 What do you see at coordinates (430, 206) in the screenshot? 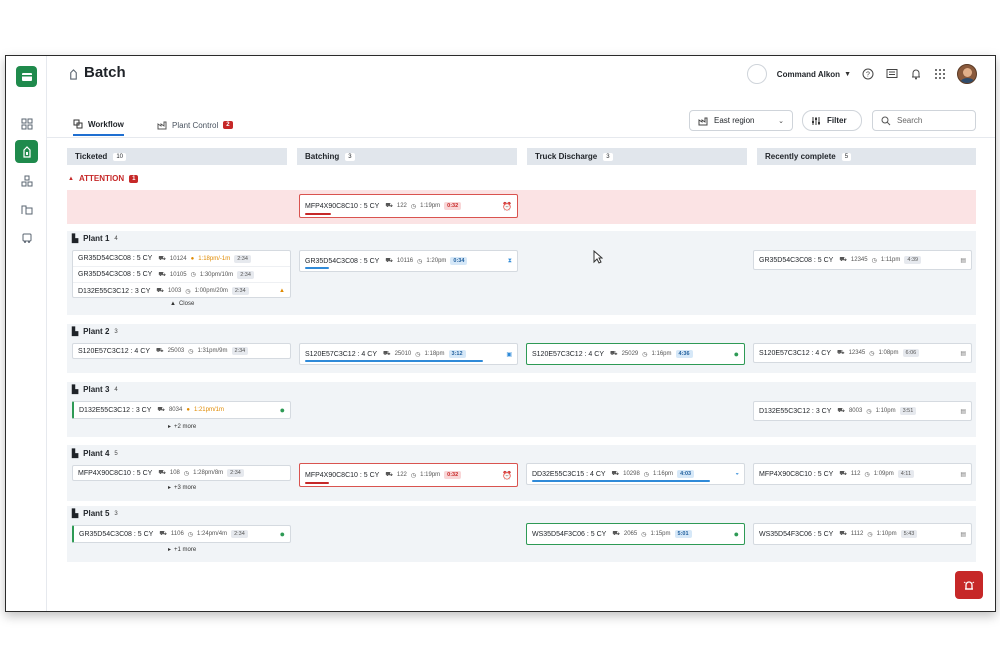
I see `ticket-time: 1:19pm` at bounding box center [430, 206].